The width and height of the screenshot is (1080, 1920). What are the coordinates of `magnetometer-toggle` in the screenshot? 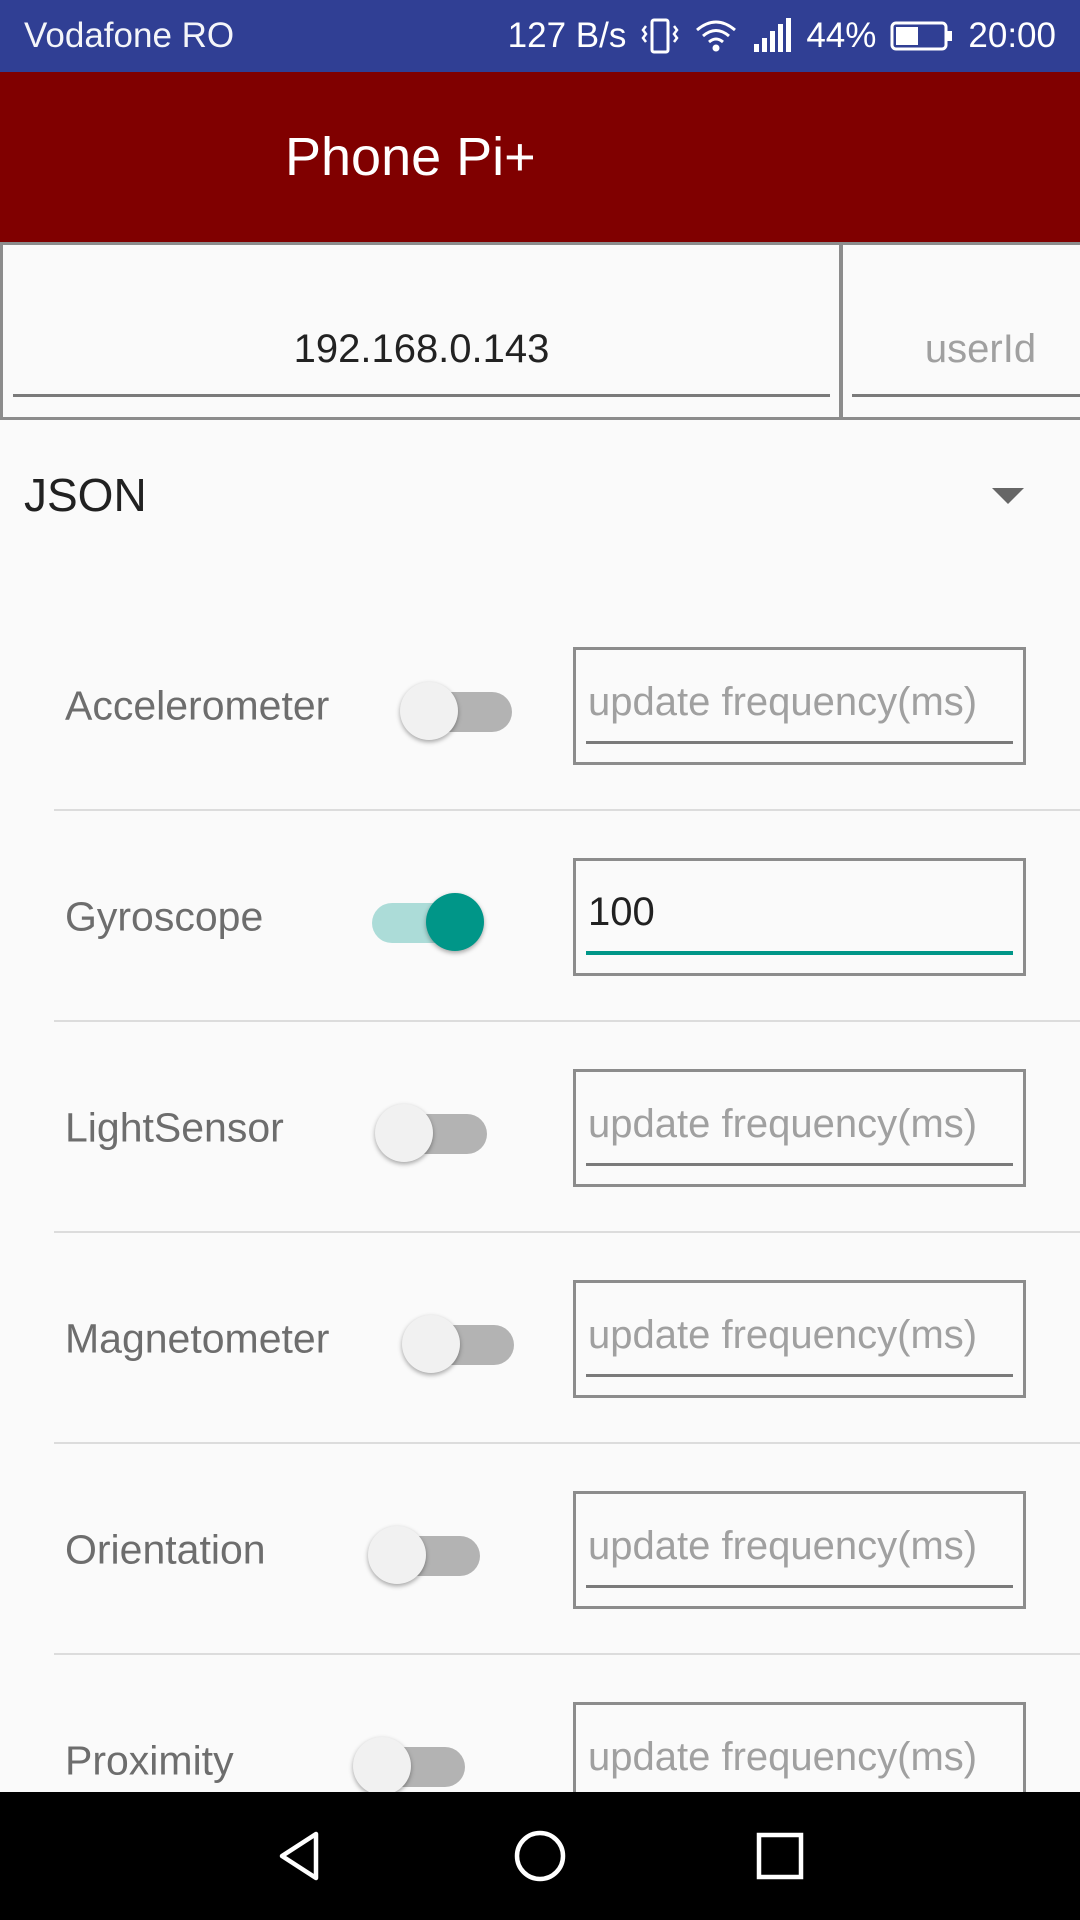 It's located at (458, 1340).